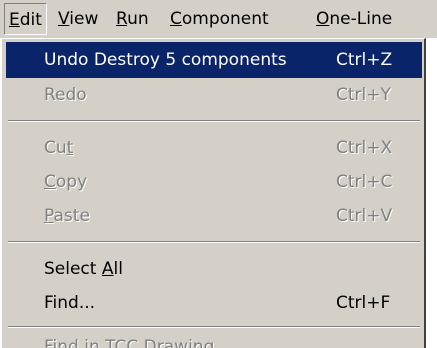  I want to click on menu-component: Component, so click(219, 19).